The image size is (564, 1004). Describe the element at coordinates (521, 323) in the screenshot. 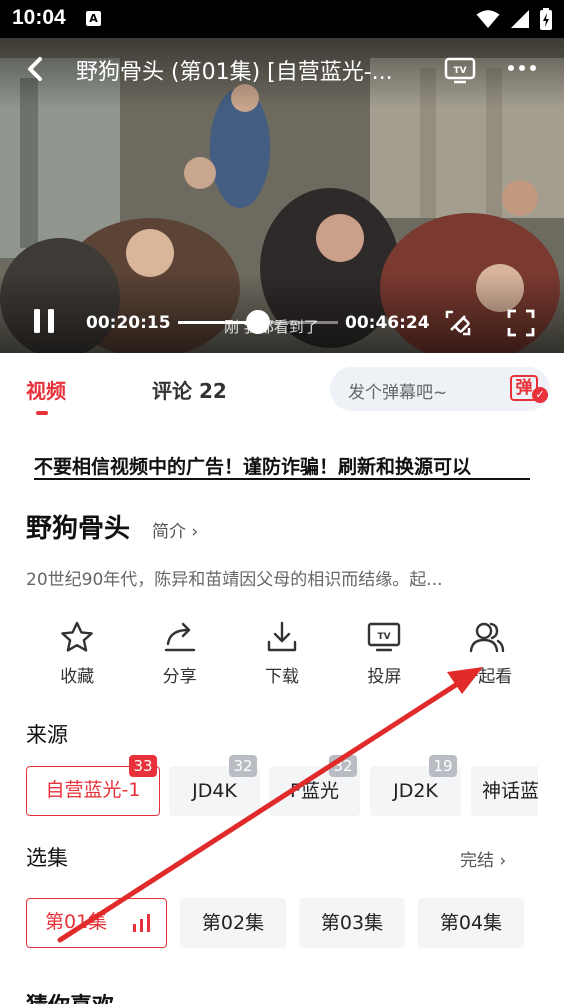

I see `fullscreen-icon` at that location.